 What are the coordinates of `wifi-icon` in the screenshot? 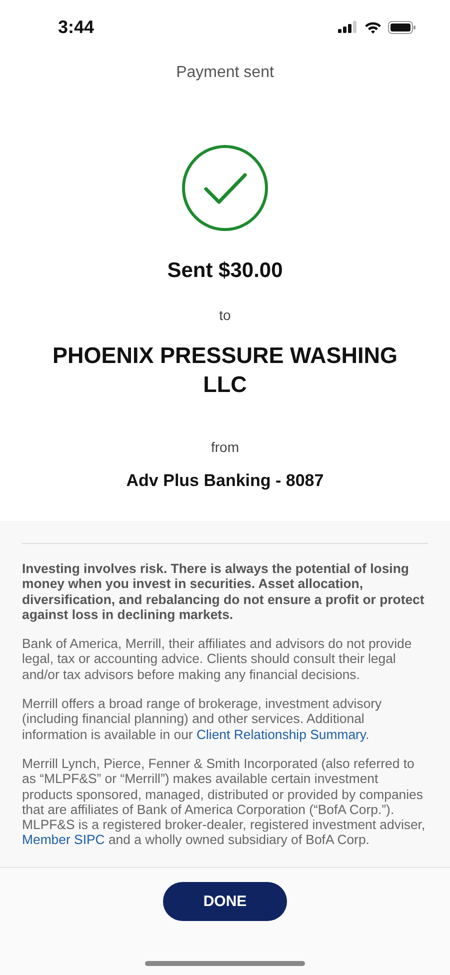 It's located at (373, 27).